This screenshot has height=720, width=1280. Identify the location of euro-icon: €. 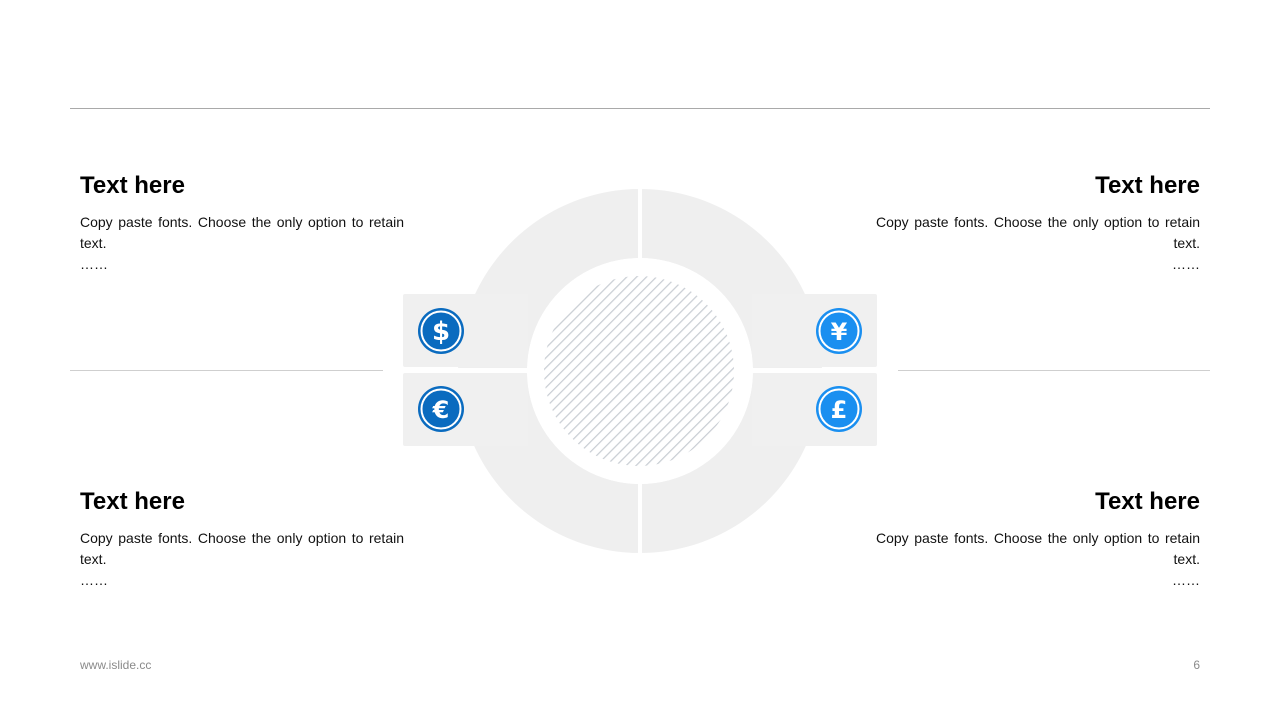
(441, 409).